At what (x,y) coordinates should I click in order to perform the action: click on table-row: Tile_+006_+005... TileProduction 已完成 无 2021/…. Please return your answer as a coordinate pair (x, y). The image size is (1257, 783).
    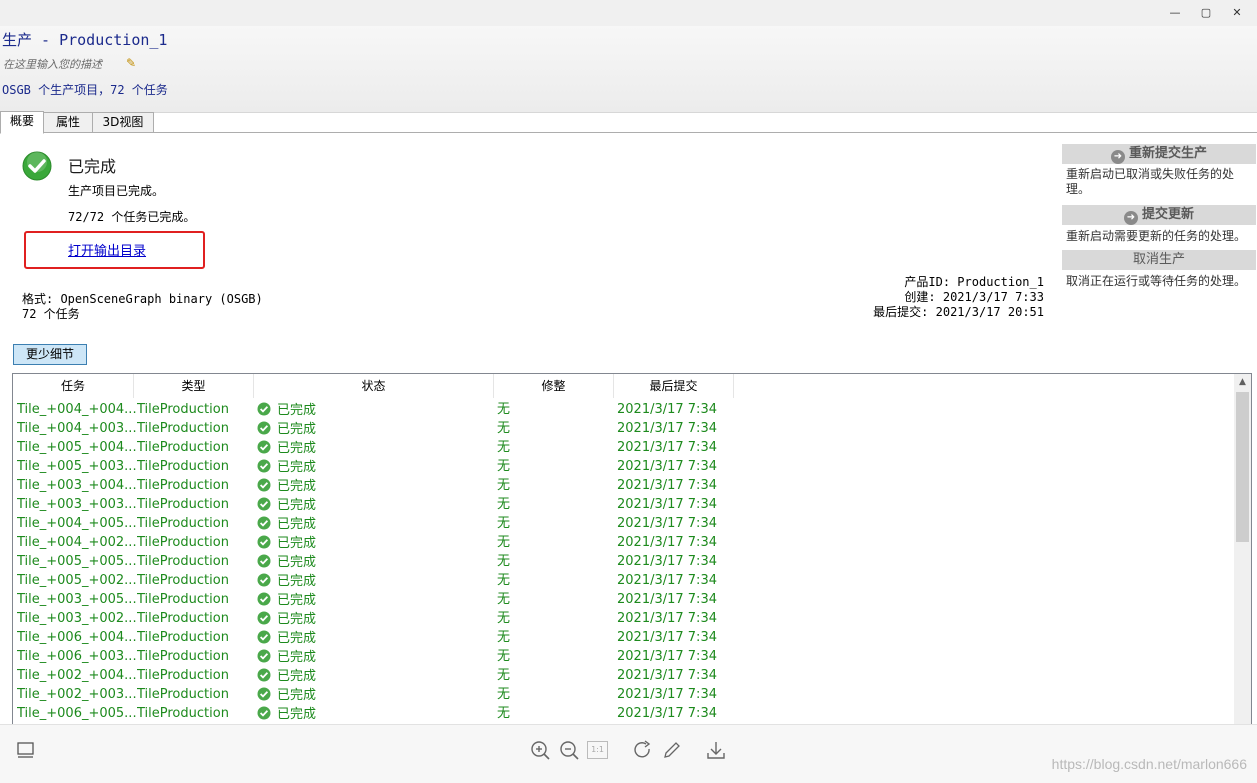
    Looking at the image, I should click on (373, 713).